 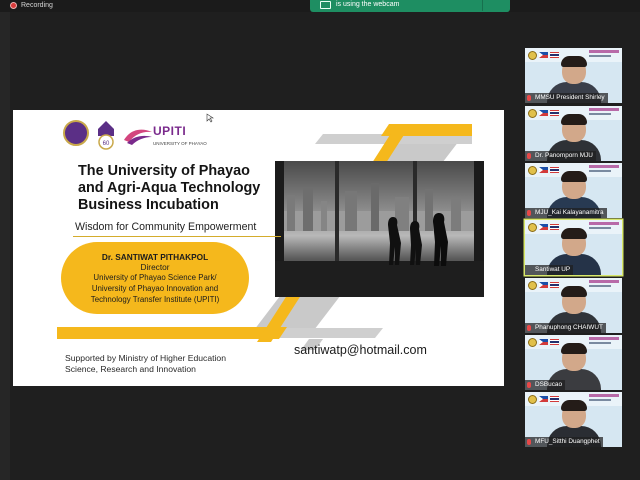 I want to click on logo-group: 60 UPITI UNIVERSITY OF PHAYAO, so click(x=138, y=136).